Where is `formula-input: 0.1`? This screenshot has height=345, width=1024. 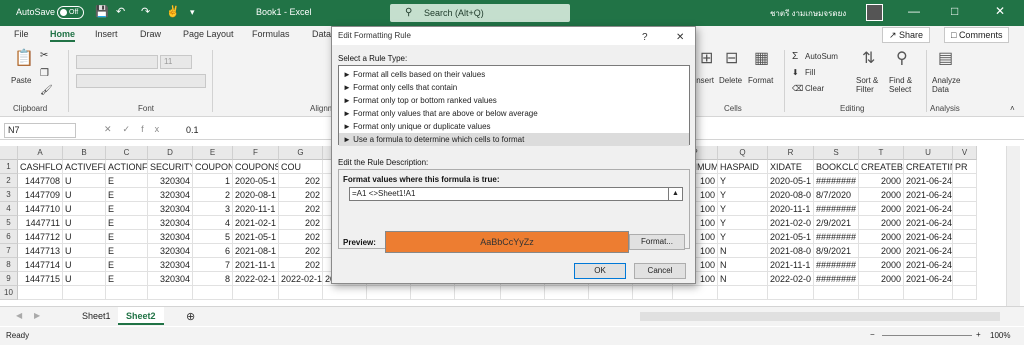 formula-input: 0.1 is located at coordinates (192, 130).